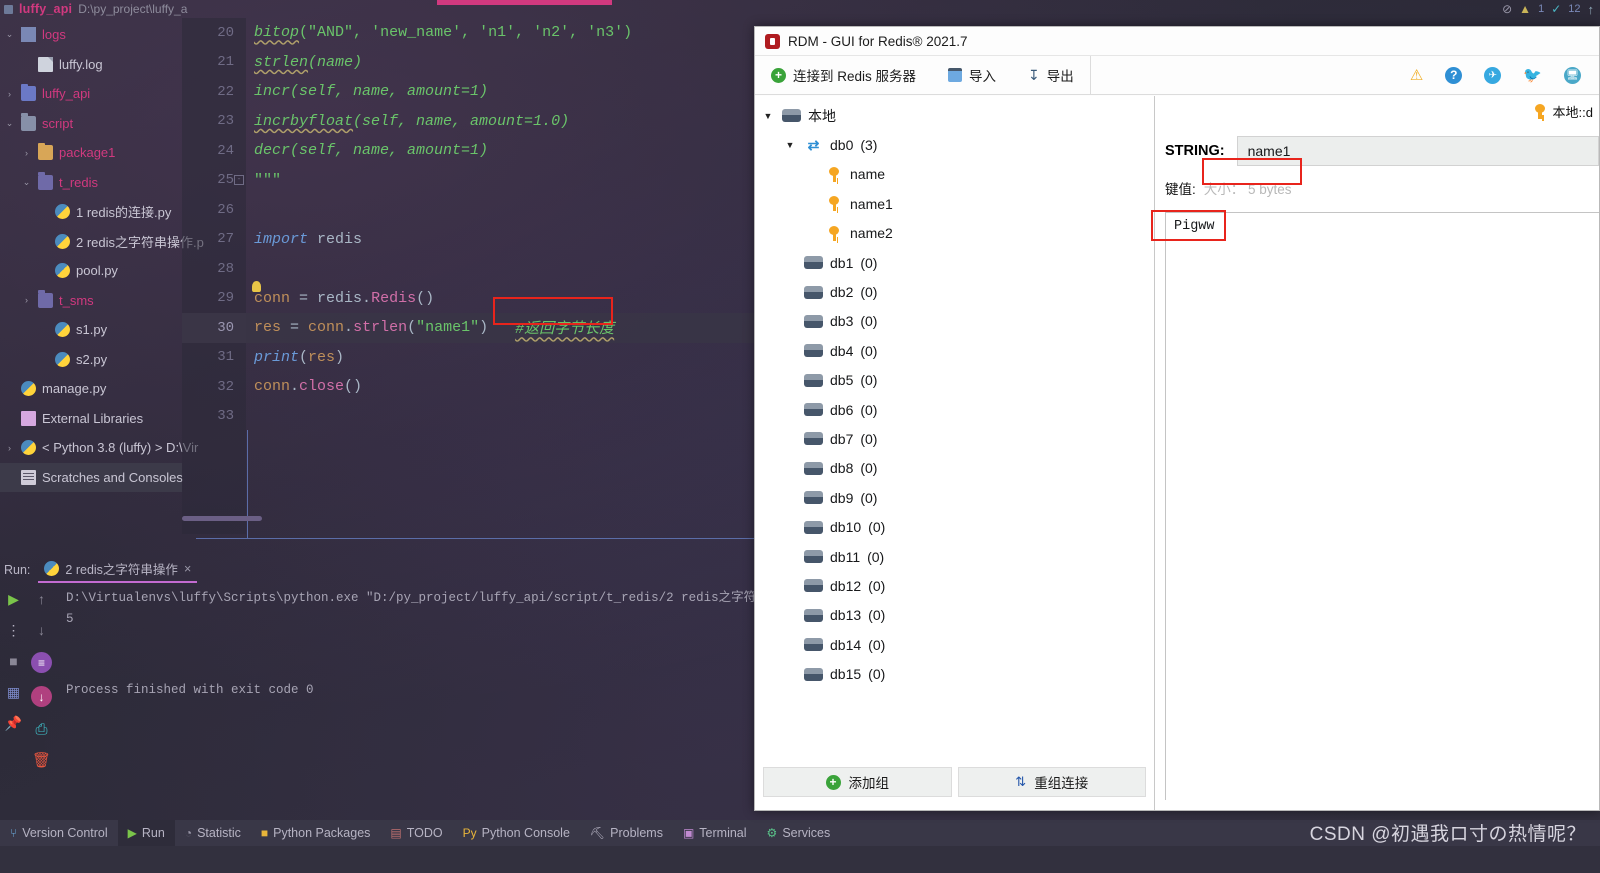  What do you see at coordinates (146, 833) in the screenshot?
I see `status-bar-run: ▶ Run` at bounding box center [146, 833].